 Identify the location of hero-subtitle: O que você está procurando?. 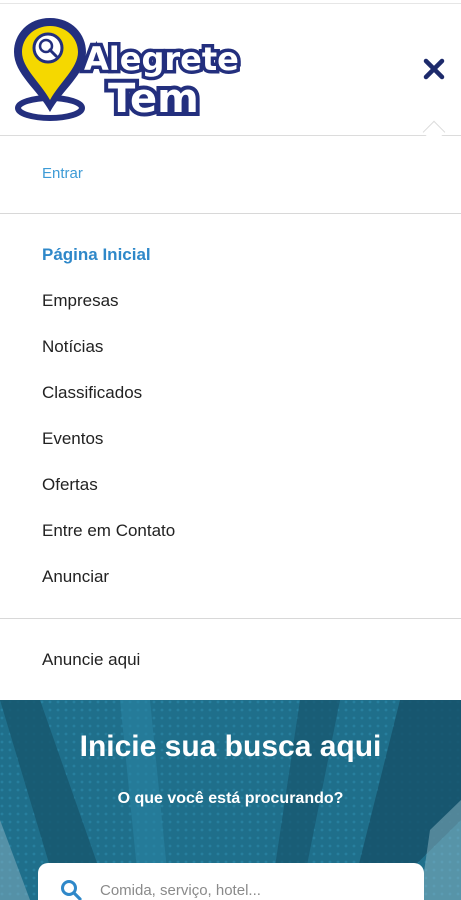
(230, 798).